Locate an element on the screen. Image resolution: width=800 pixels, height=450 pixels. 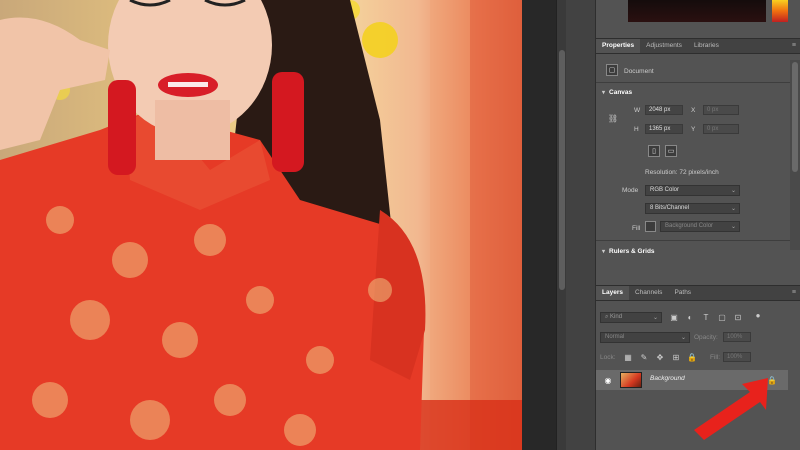
properties-menu-icon: ≡ is located at coordinates (794, 45).